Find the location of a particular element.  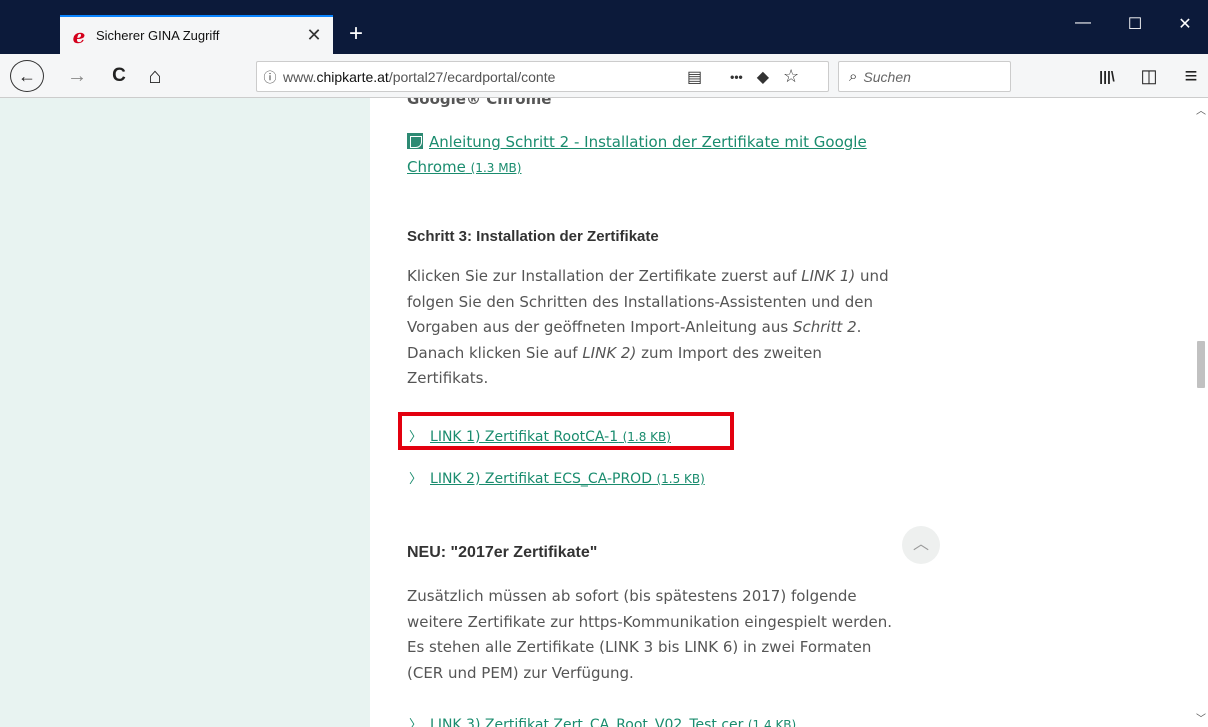

search-field: ⌕ Suchen is located at coordinates (924, 76).